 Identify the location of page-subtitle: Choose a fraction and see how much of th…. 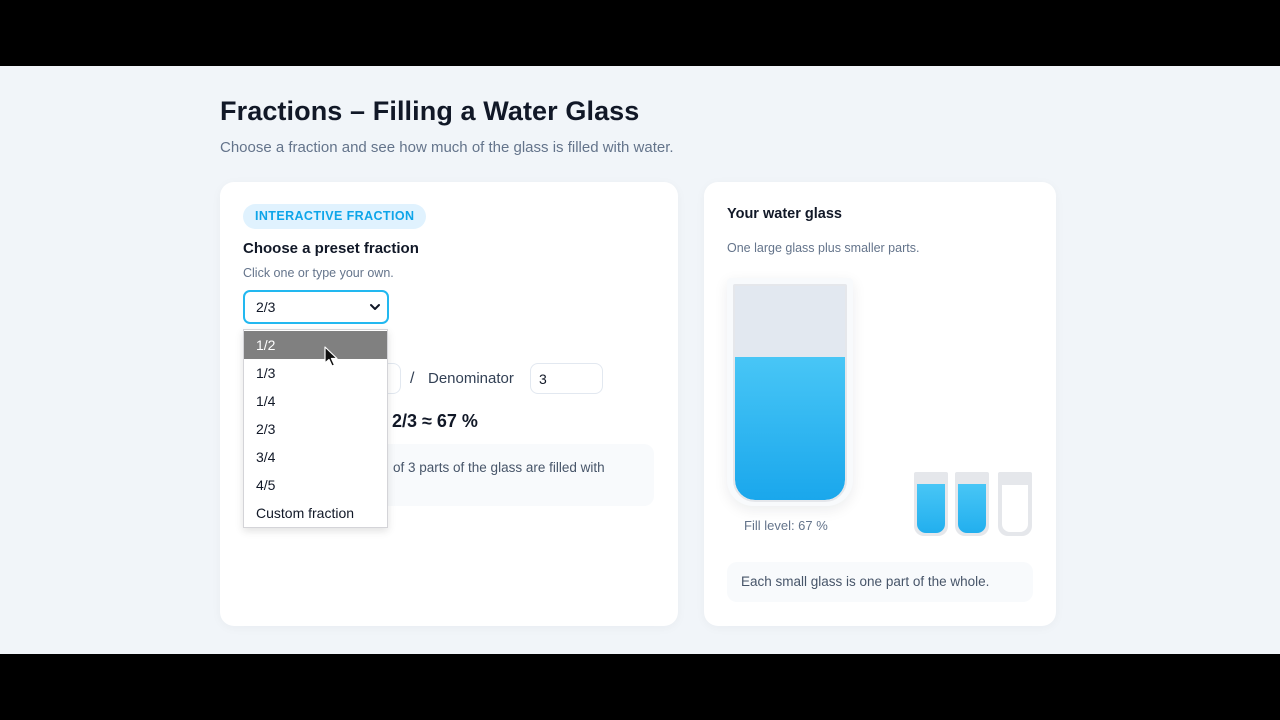
(447, 147).